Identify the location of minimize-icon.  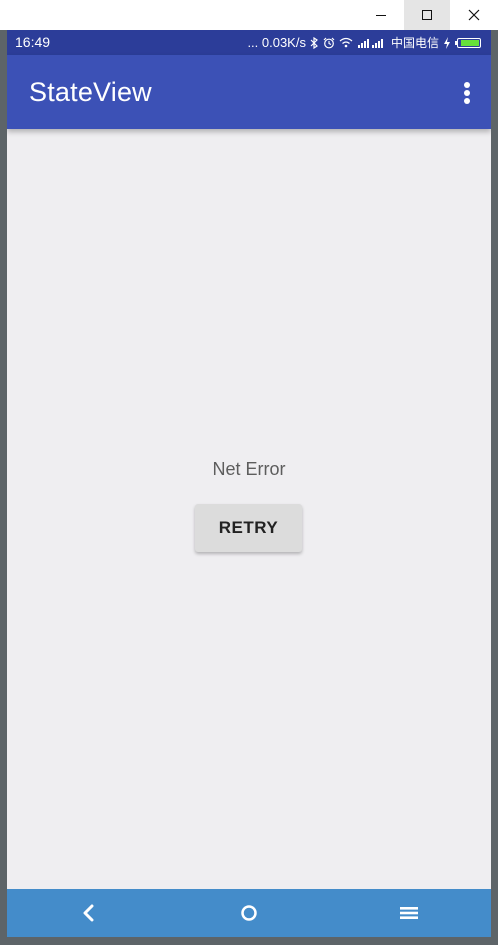
(381, 15).